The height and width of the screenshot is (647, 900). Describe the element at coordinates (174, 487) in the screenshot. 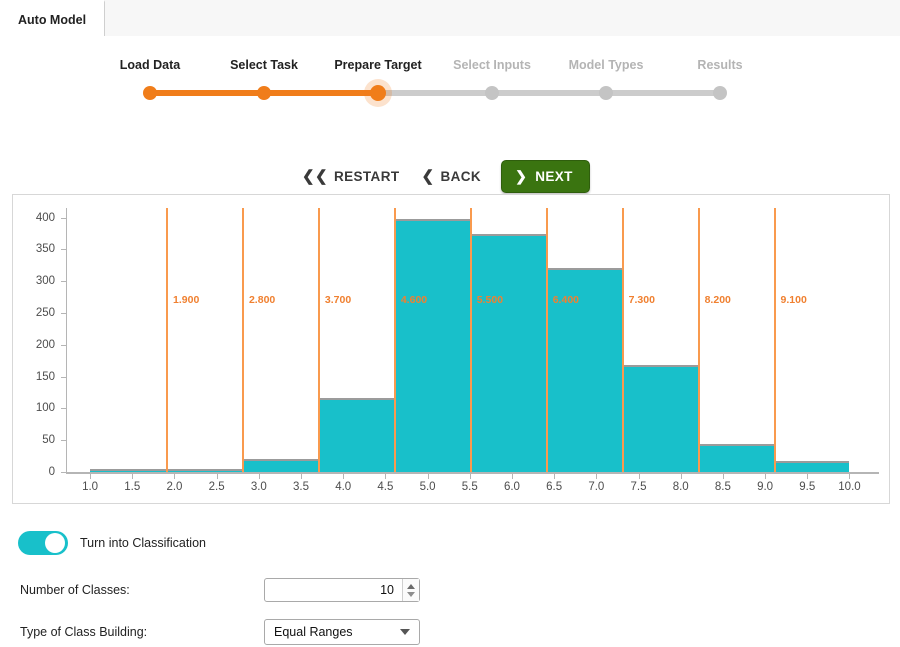

I see `x-axis-tick-label: 2.0` at that location.